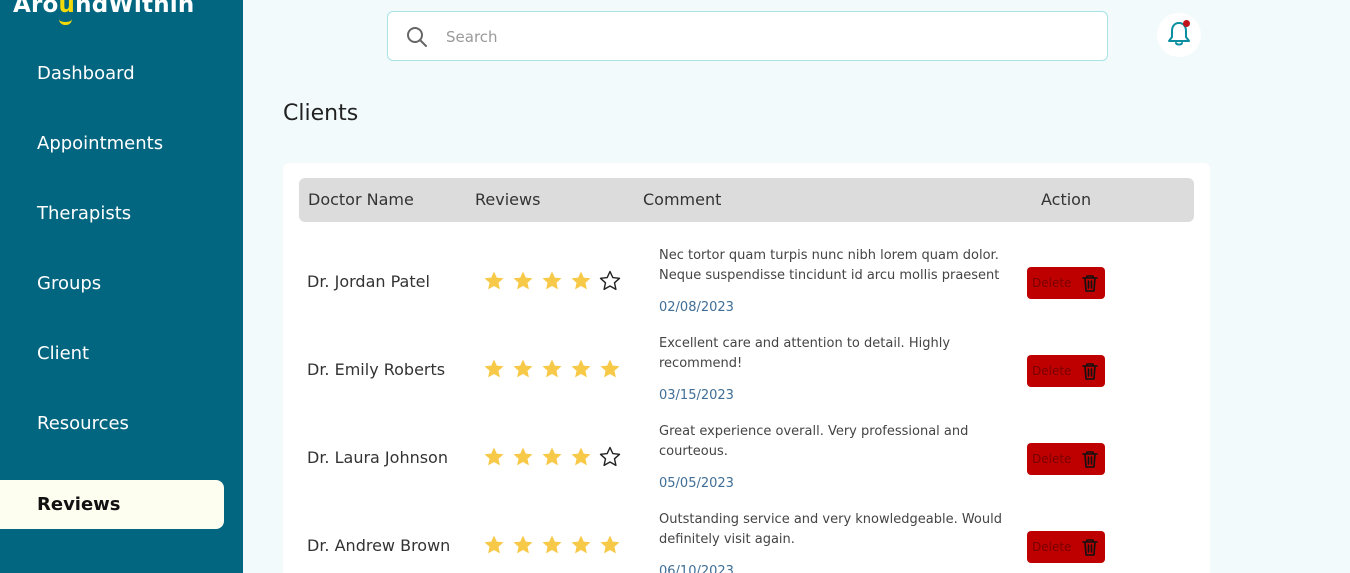  Describe the element at coordinates (361, 199) in the screenshot. I see `header-doctor-name: Doctor Name` at that location.